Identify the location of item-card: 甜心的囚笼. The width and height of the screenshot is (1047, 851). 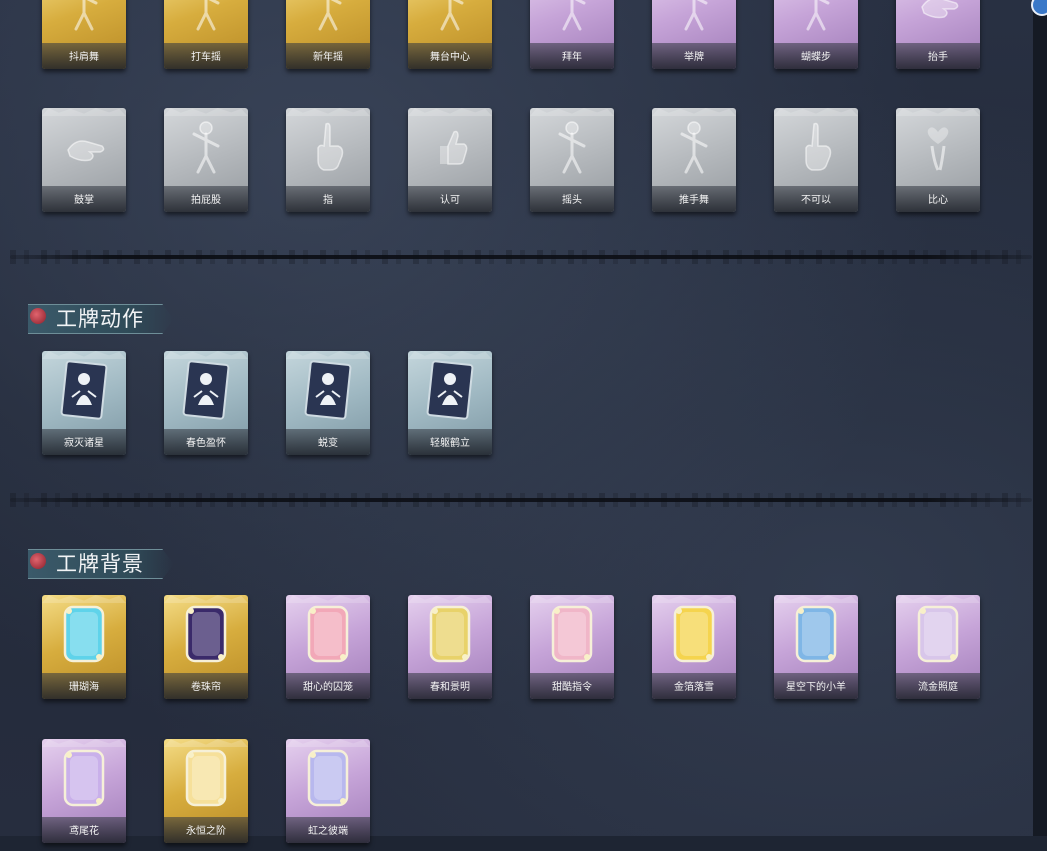
(328, 647).